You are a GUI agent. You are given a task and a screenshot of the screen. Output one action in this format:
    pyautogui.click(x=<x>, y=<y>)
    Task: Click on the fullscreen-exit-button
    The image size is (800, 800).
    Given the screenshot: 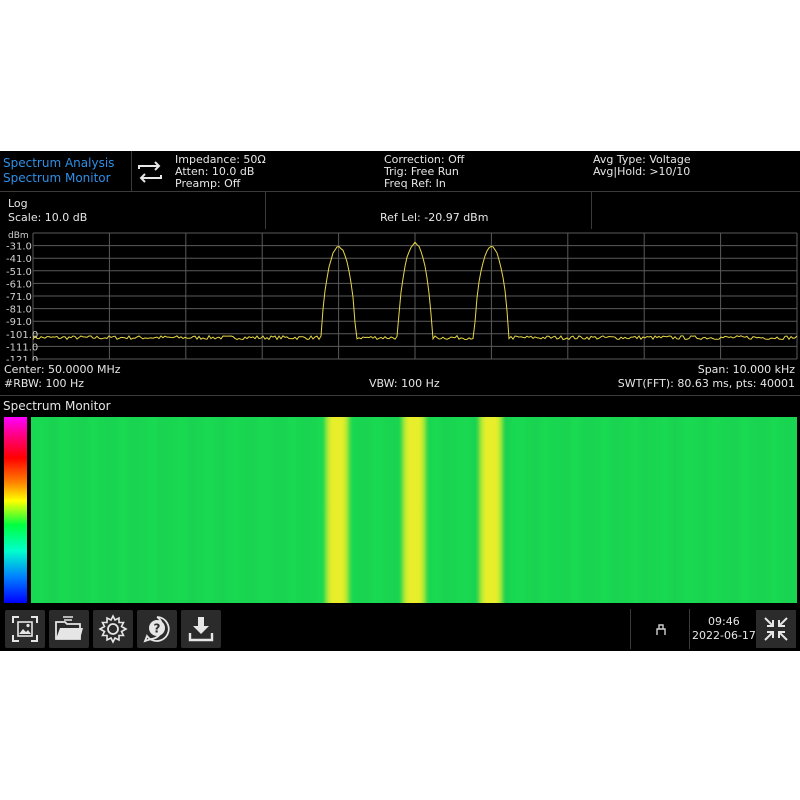 What is the action you would take?
    pyautogui.click(x=776, y=629)
    